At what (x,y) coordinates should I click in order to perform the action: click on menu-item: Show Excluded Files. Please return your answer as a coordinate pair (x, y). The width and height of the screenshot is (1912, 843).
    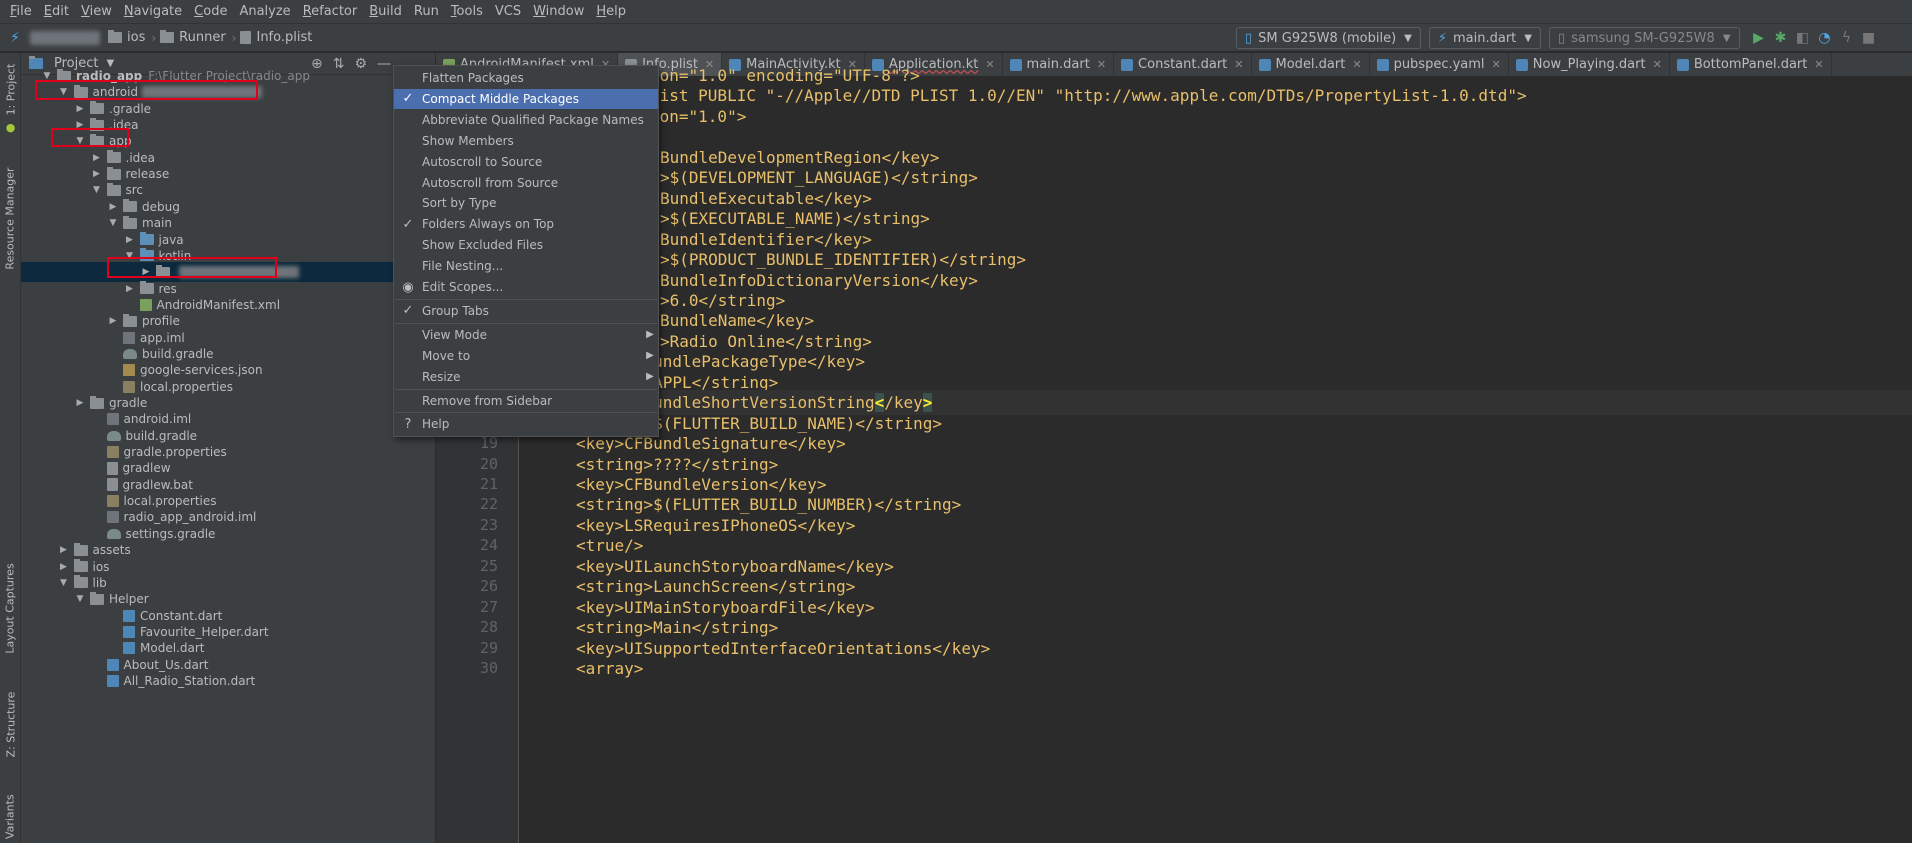
    Looking at the image, I should click on (526, 245).